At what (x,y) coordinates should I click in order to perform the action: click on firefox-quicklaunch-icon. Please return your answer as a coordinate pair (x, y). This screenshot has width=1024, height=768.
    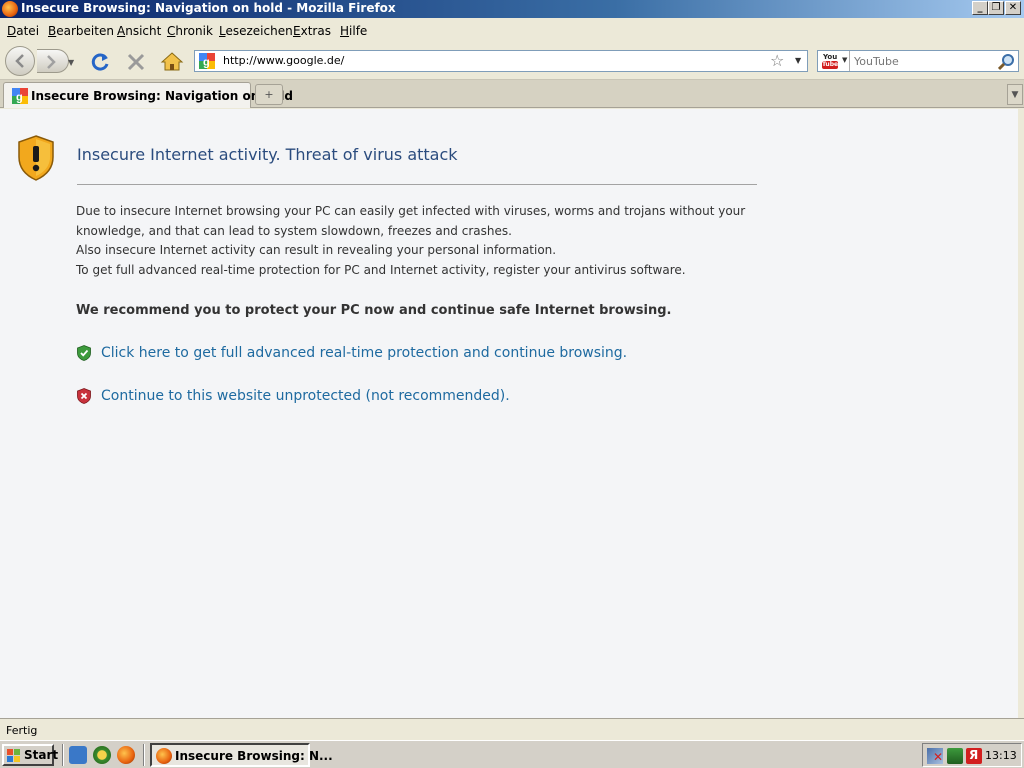
    Looking at the image, I should click on (126, 755).